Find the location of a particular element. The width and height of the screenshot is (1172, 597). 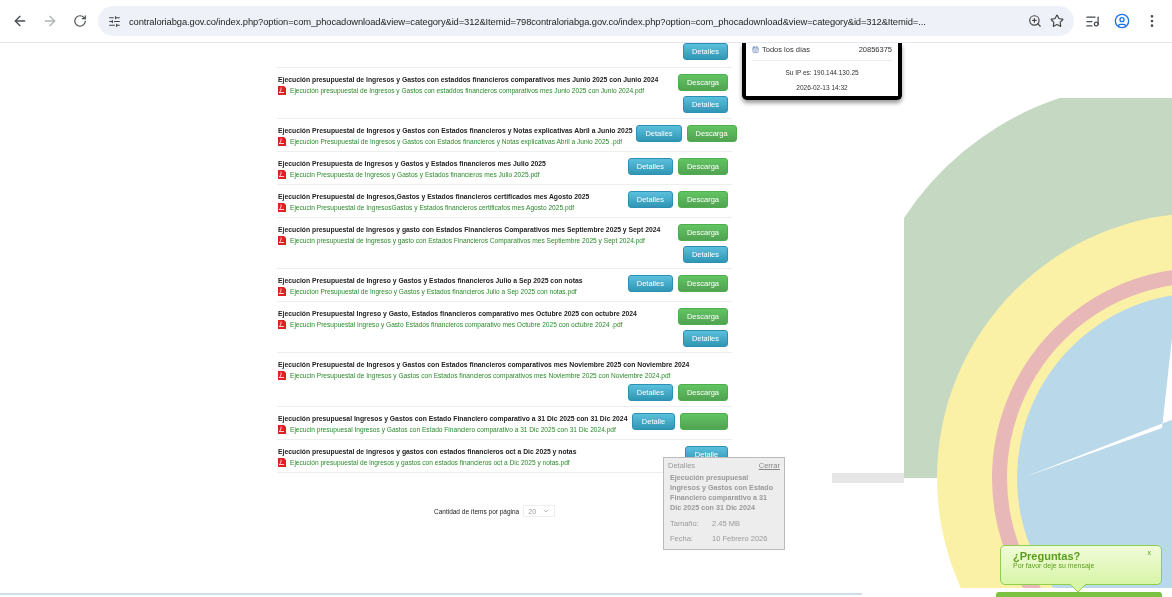

media-icon is located at coordinates (1092, 21).